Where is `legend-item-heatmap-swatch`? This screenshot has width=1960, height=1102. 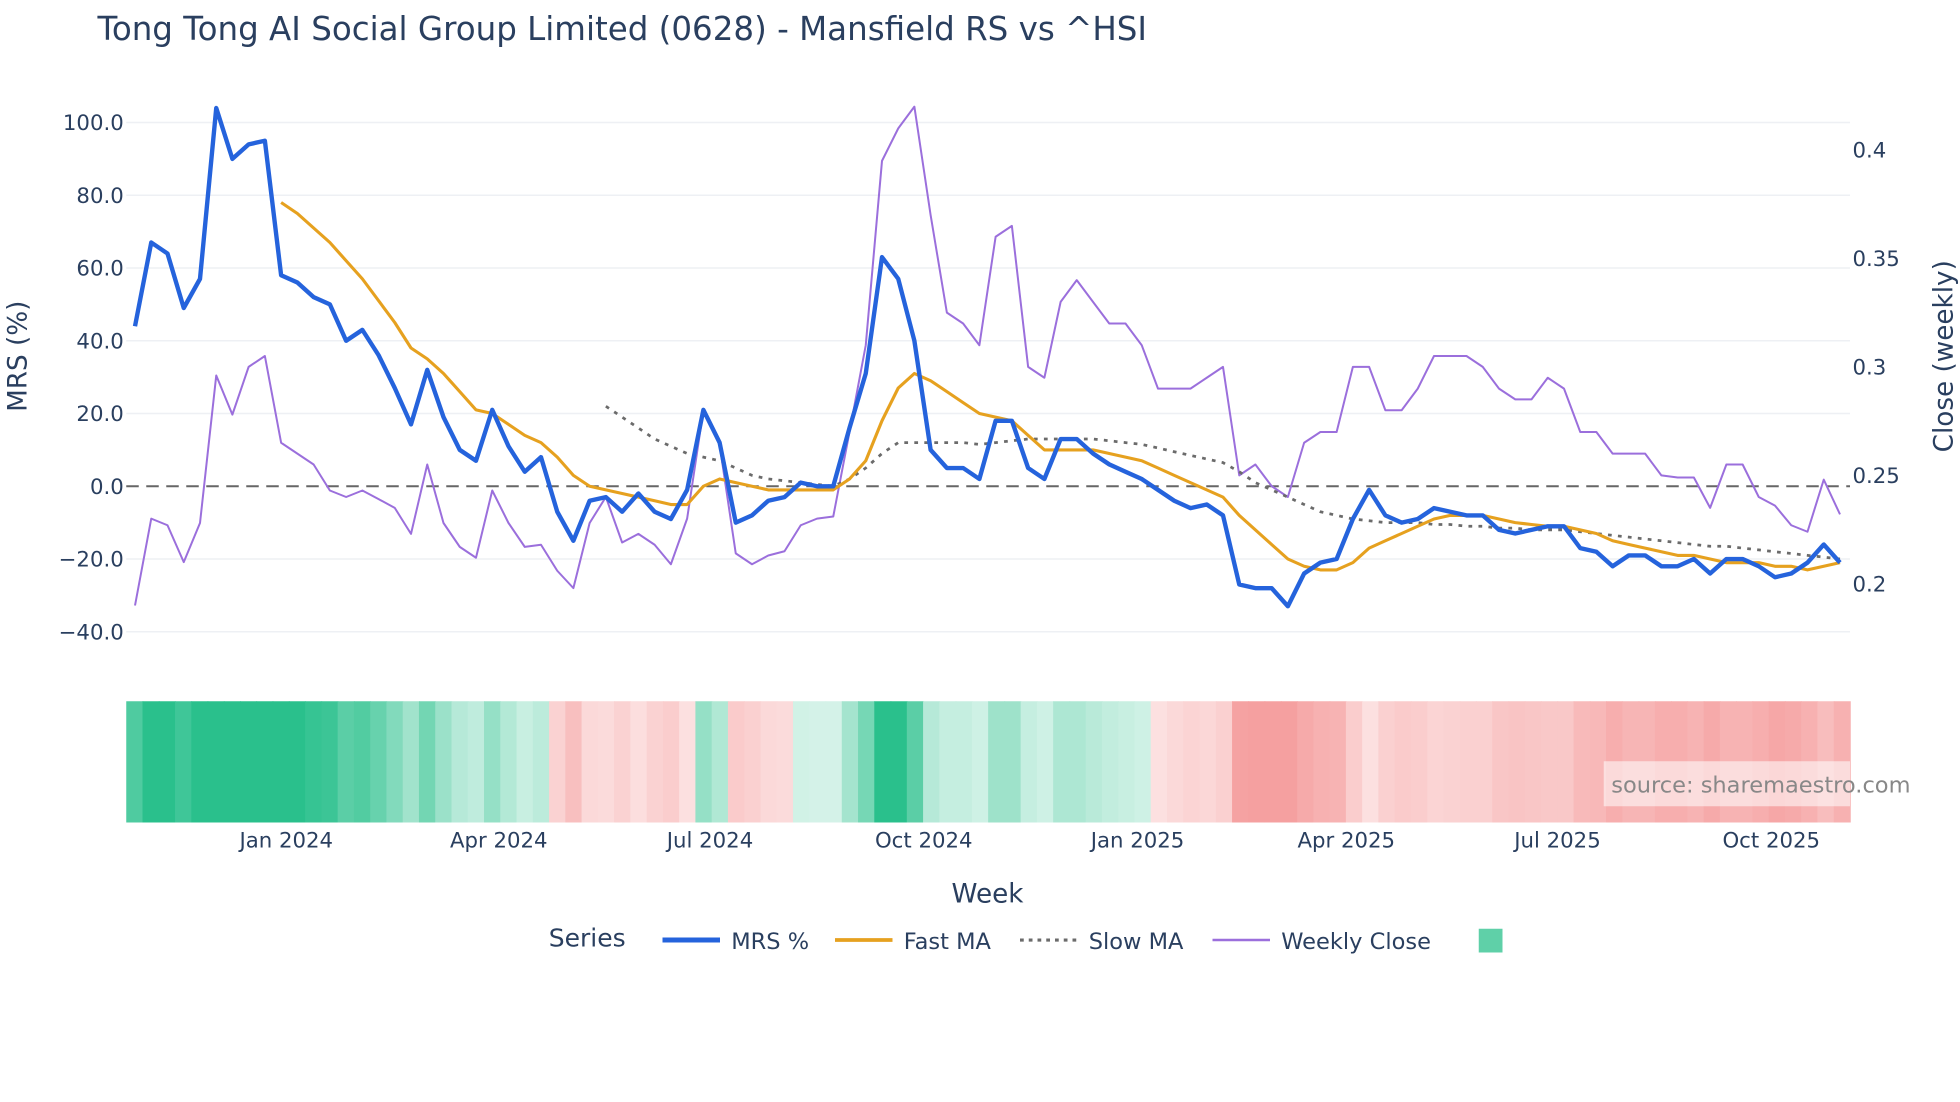
legend-item-heatmap-swatch is located at coordinates (1490, 940).